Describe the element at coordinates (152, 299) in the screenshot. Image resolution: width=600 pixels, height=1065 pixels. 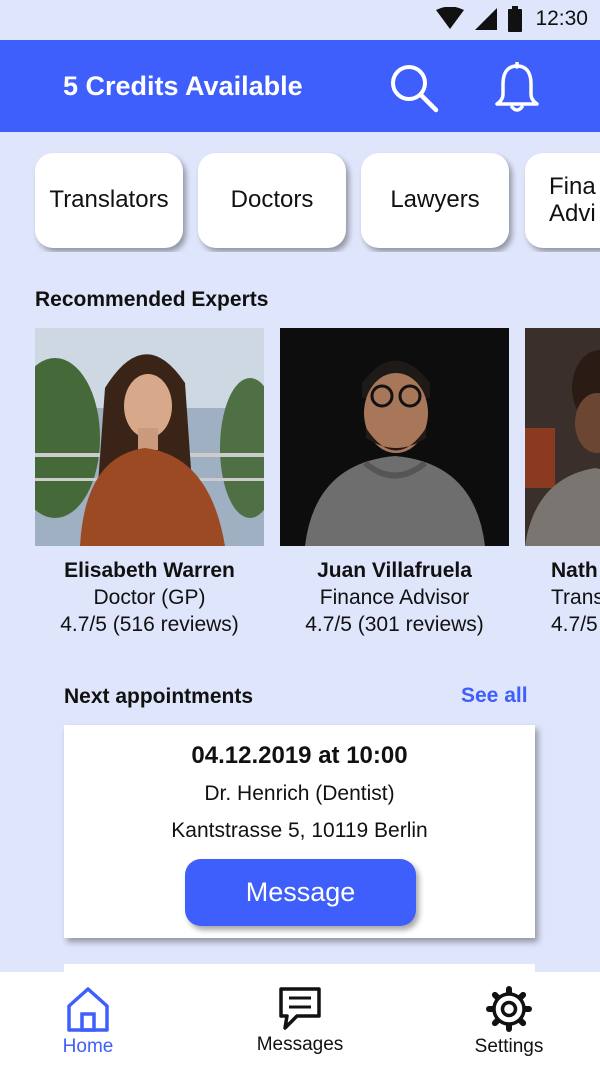
I see `recommended-title: Recommended Experts` at that location.